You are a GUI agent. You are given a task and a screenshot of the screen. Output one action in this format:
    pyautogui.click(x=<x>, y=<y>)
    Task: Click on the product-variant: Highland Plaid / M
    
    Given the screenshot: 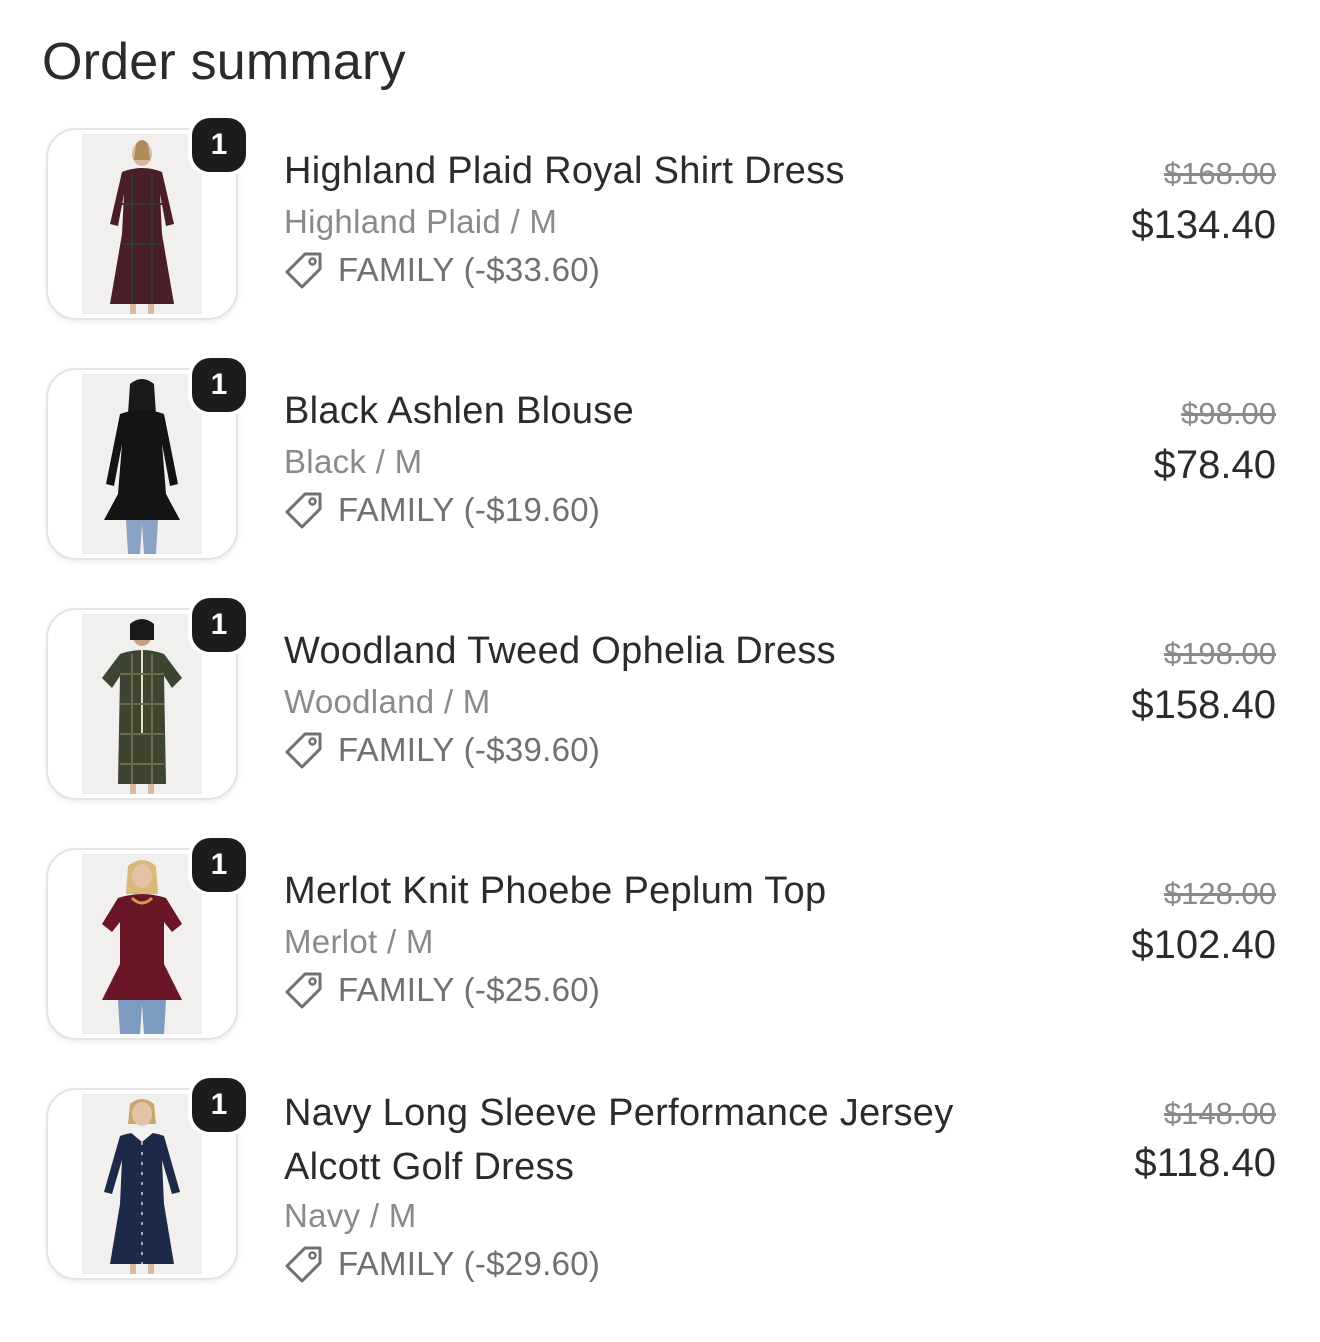 What is the action you would take?
    pyautogui.click(x=421, y=221)
    